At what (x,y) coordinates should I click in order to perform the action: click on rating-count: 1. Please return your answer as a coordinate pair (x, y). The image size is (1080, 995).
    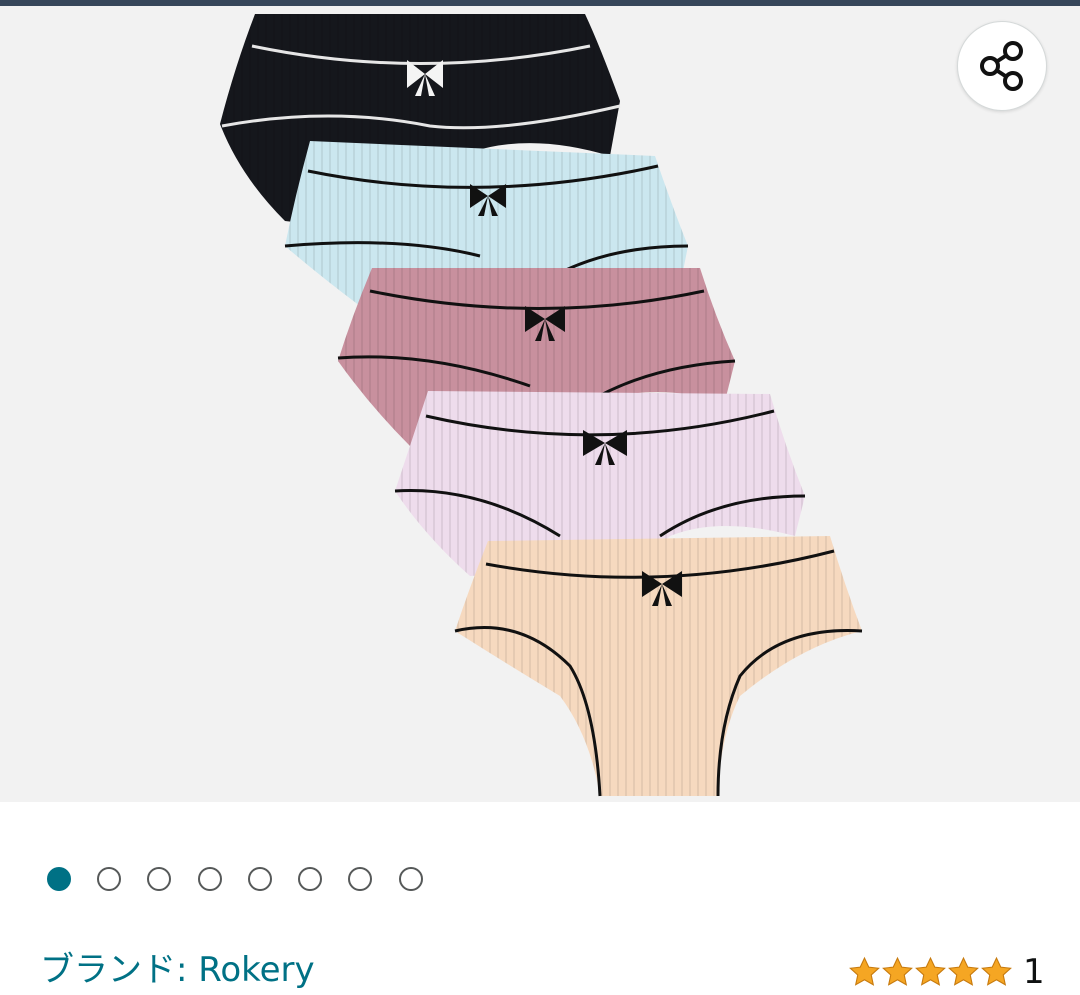
    Looking at the image, I should click on (1034, 972).